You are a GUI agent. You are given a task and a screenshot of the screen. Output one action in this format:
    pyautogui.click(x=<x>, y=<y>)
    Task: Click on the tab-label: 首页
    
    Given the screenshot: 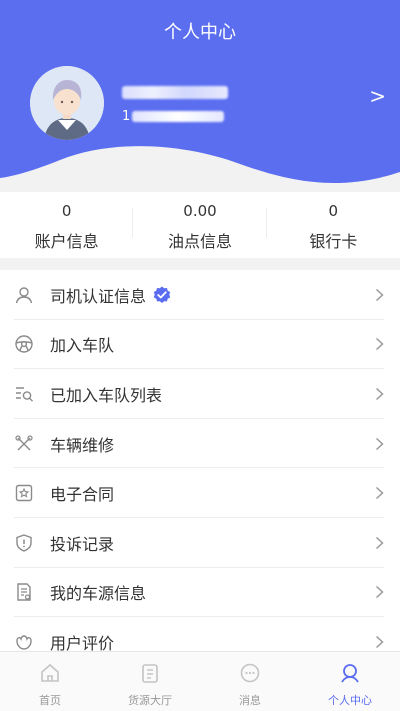 What is the action you would take?
    pyautogui.click(x=50, y=700)
    